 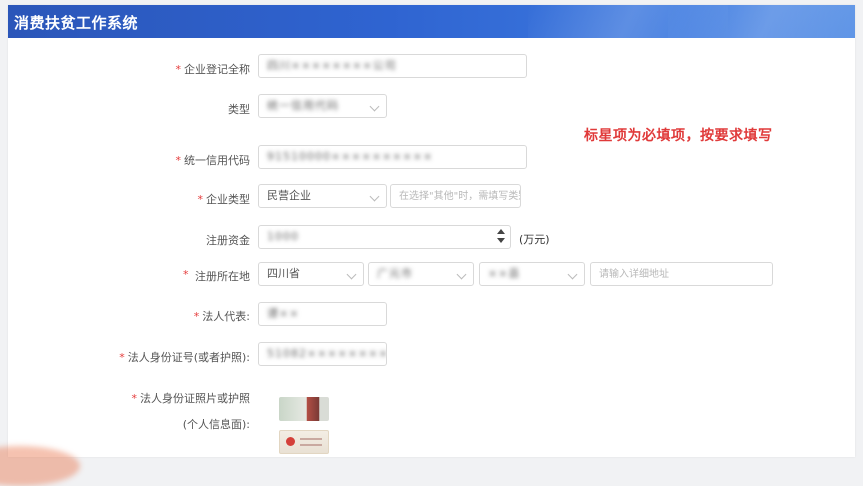 I want to click on company-name-label: * 企业登记全称, so click(x=213, y=69).